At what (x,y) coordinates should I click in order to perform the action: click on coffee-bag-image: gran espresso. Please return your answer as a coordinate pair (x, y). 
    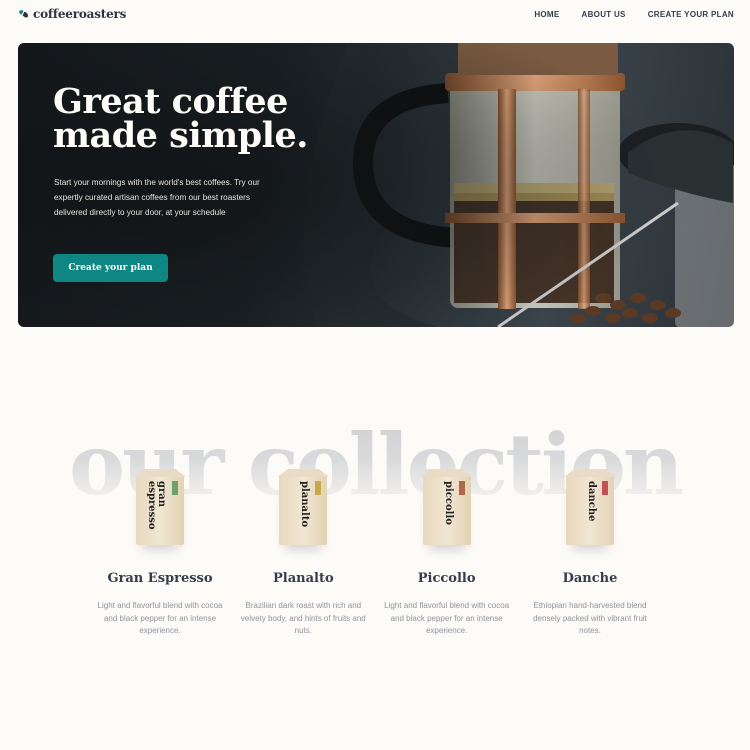
    Looking at the image, I should click on (160, 510).